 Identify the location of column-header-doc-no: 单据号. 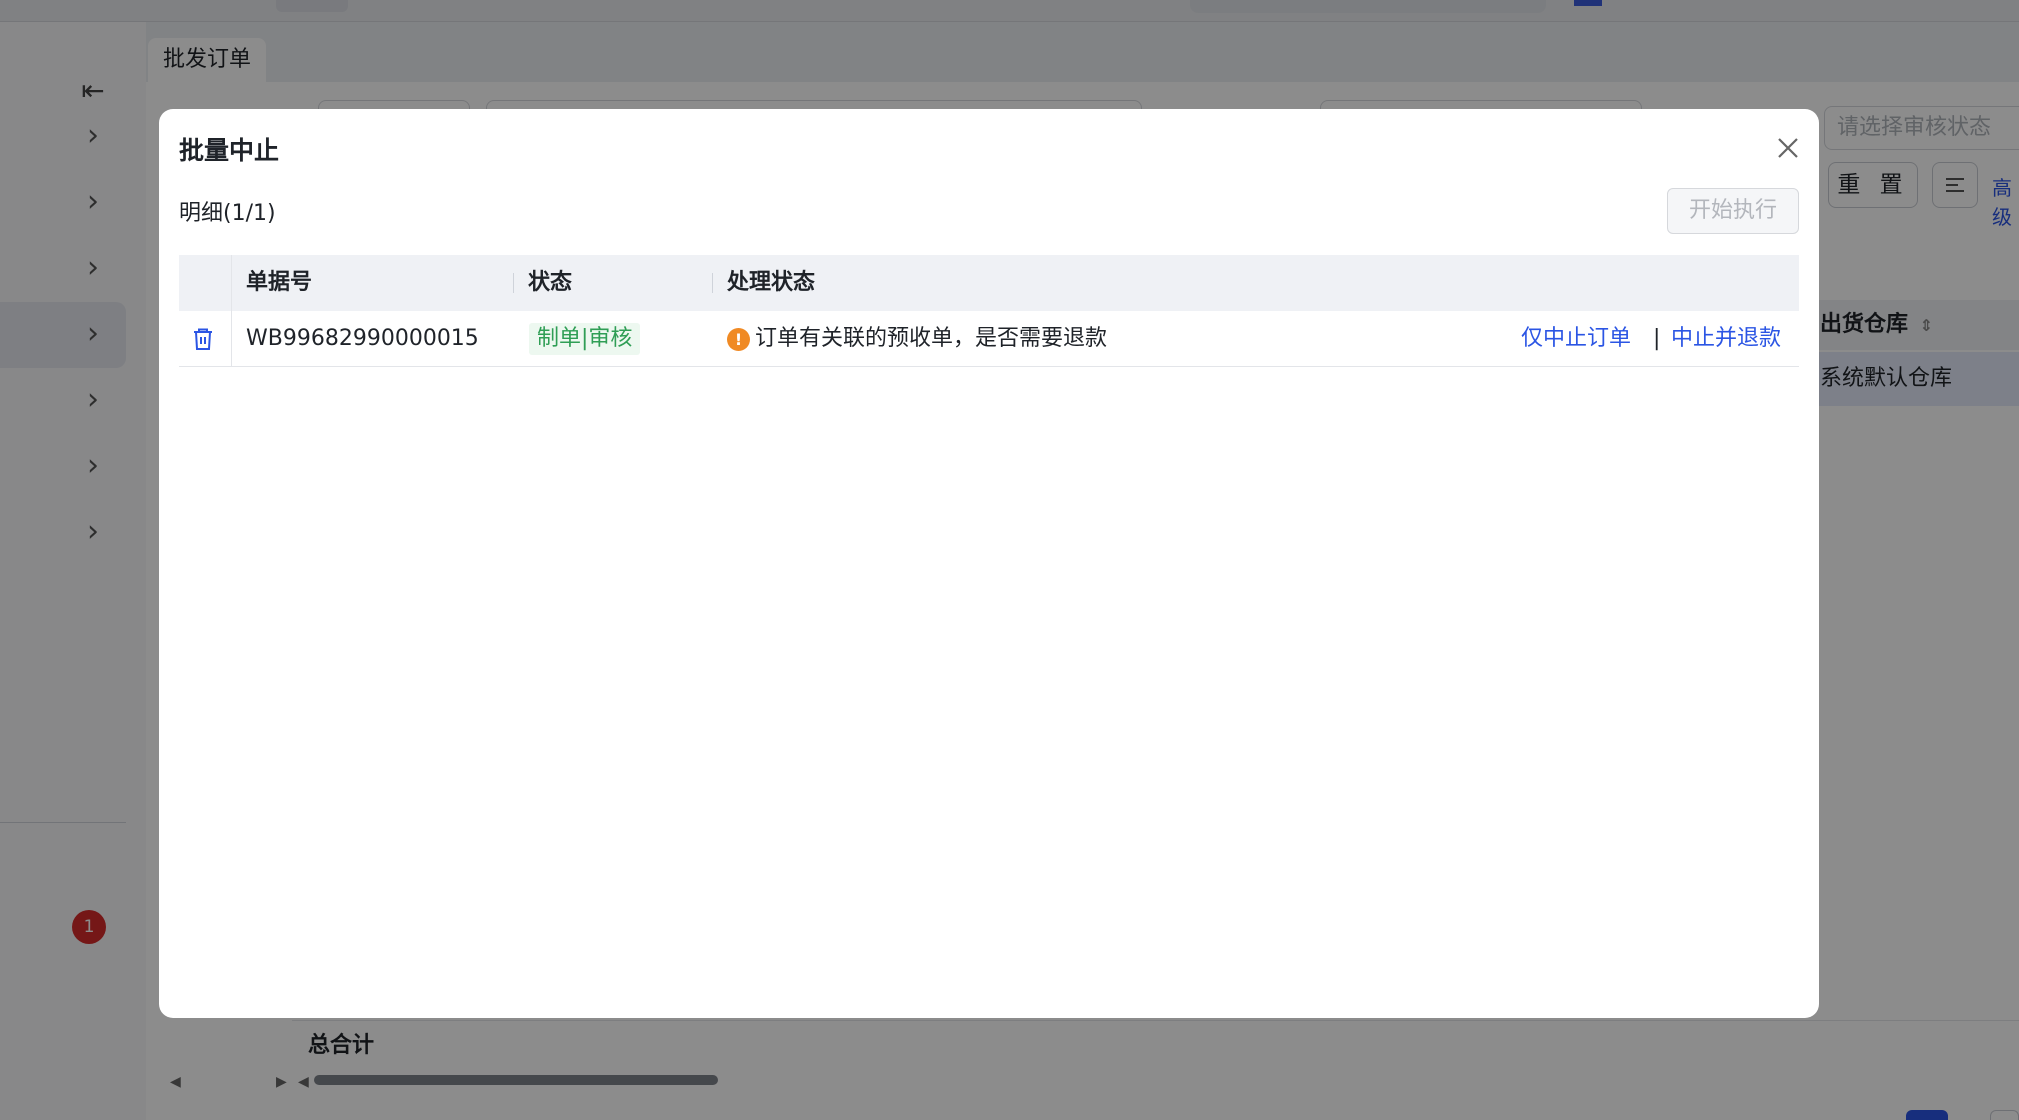
(279, 282).